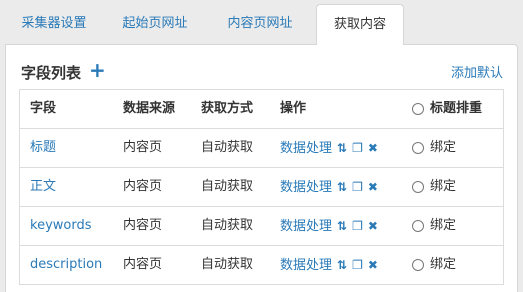 This screenshot has height=292, width=523. I want to click on header-action: 操作, so click(293, 108).